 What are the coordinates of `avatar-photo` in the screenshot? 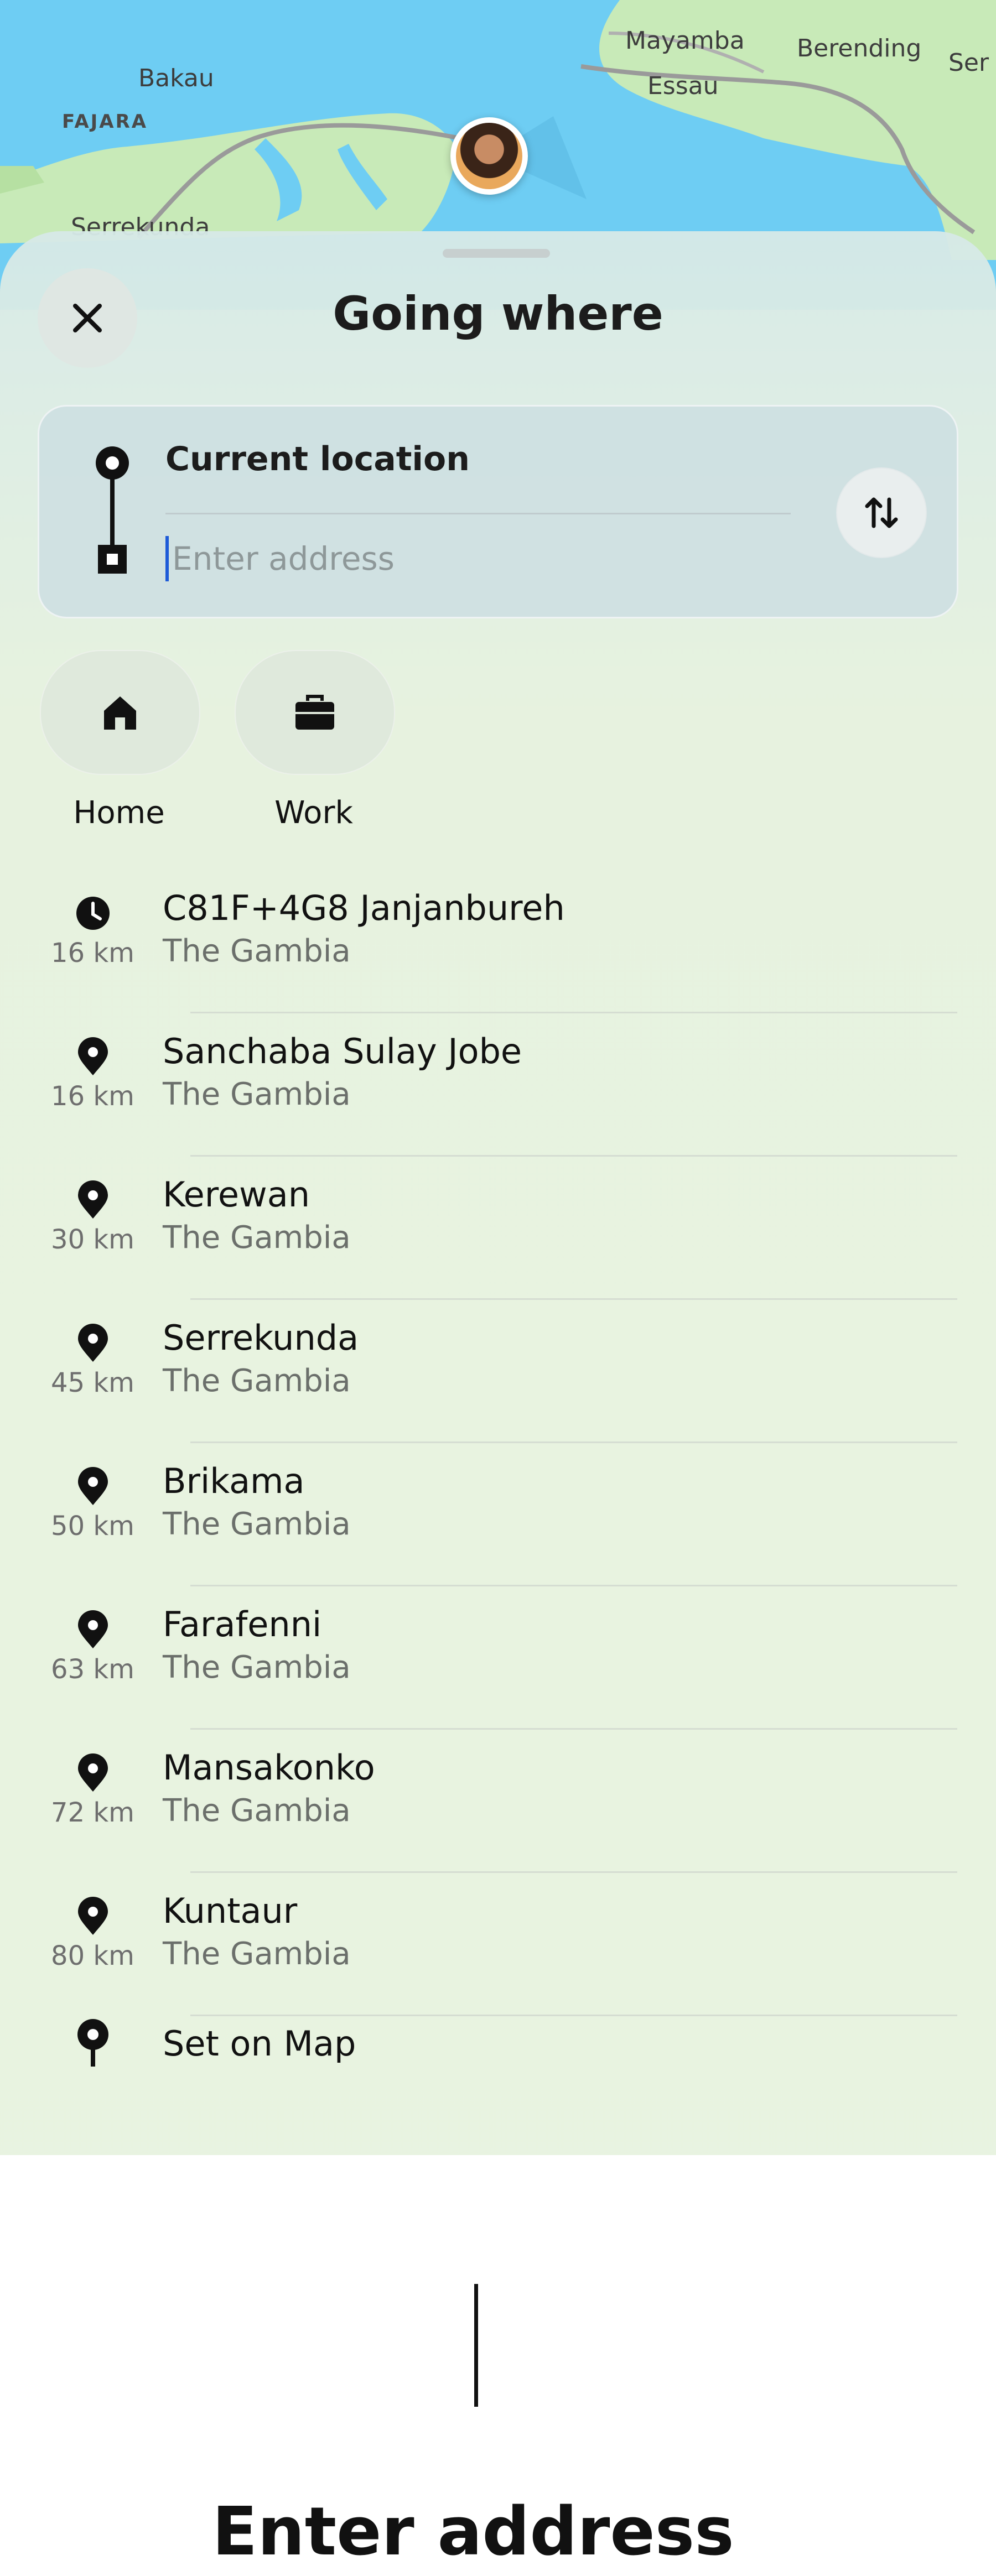 It's located at (489, 156).